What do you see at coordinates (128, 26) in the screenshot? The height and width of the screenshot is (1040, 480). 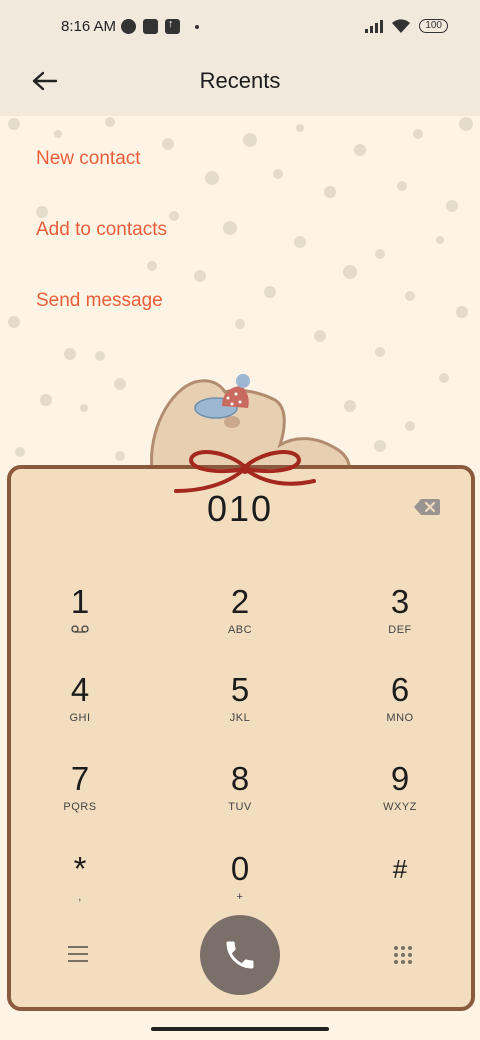 I see `app-notification-icon` at bounding box center [128, 26].